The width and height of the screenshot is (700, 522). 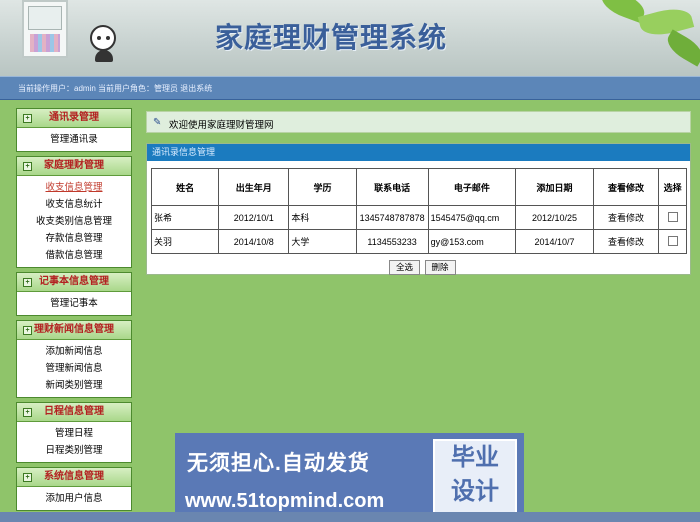 I want to click on menu-item-category-manage: 收支类别信息管理, so click(x=74, y=221).